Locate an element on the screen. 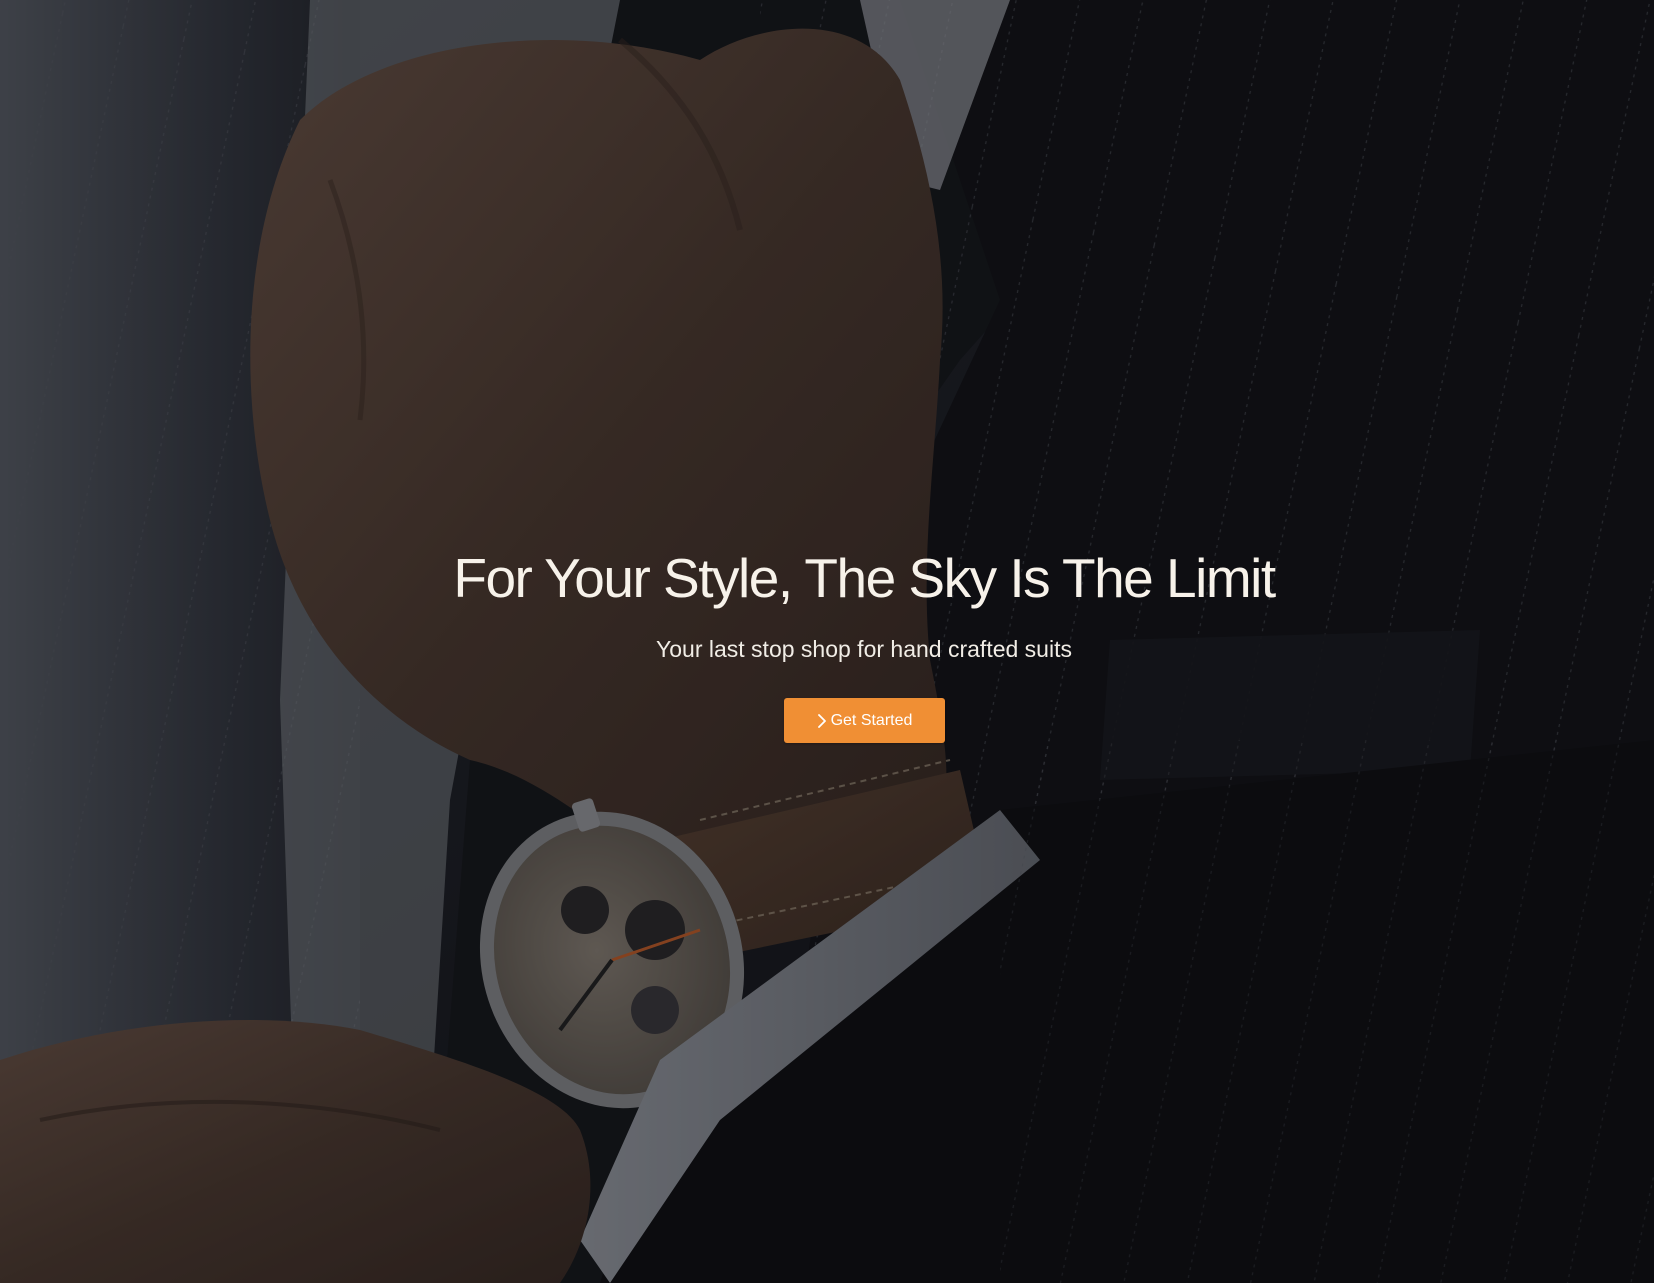  chevron-right-icon is located at coordinates (822, 720).